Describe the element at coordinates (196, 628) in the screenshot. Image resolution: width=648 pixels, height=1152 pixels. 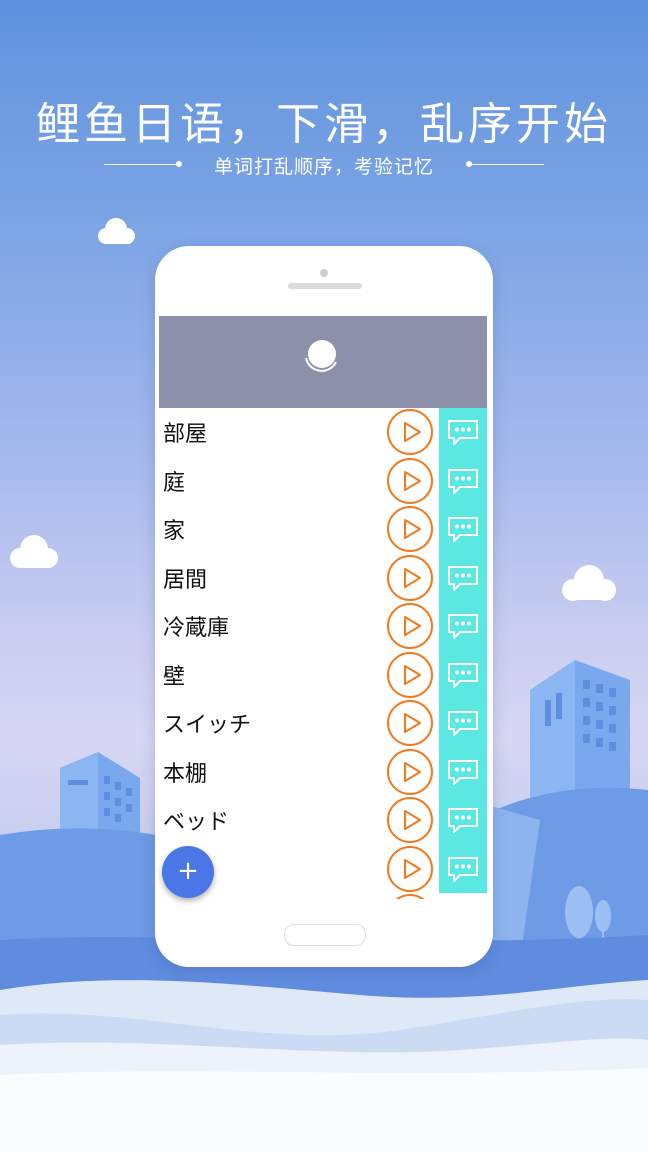
I see `word-label: 冷蔵庫` at that location.